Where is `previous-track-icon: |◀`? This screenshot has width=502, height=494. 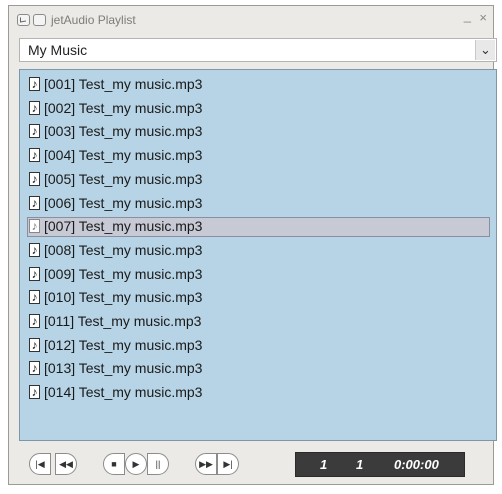 previous-track-icon: |◀ is located at coordinates (40, 464).